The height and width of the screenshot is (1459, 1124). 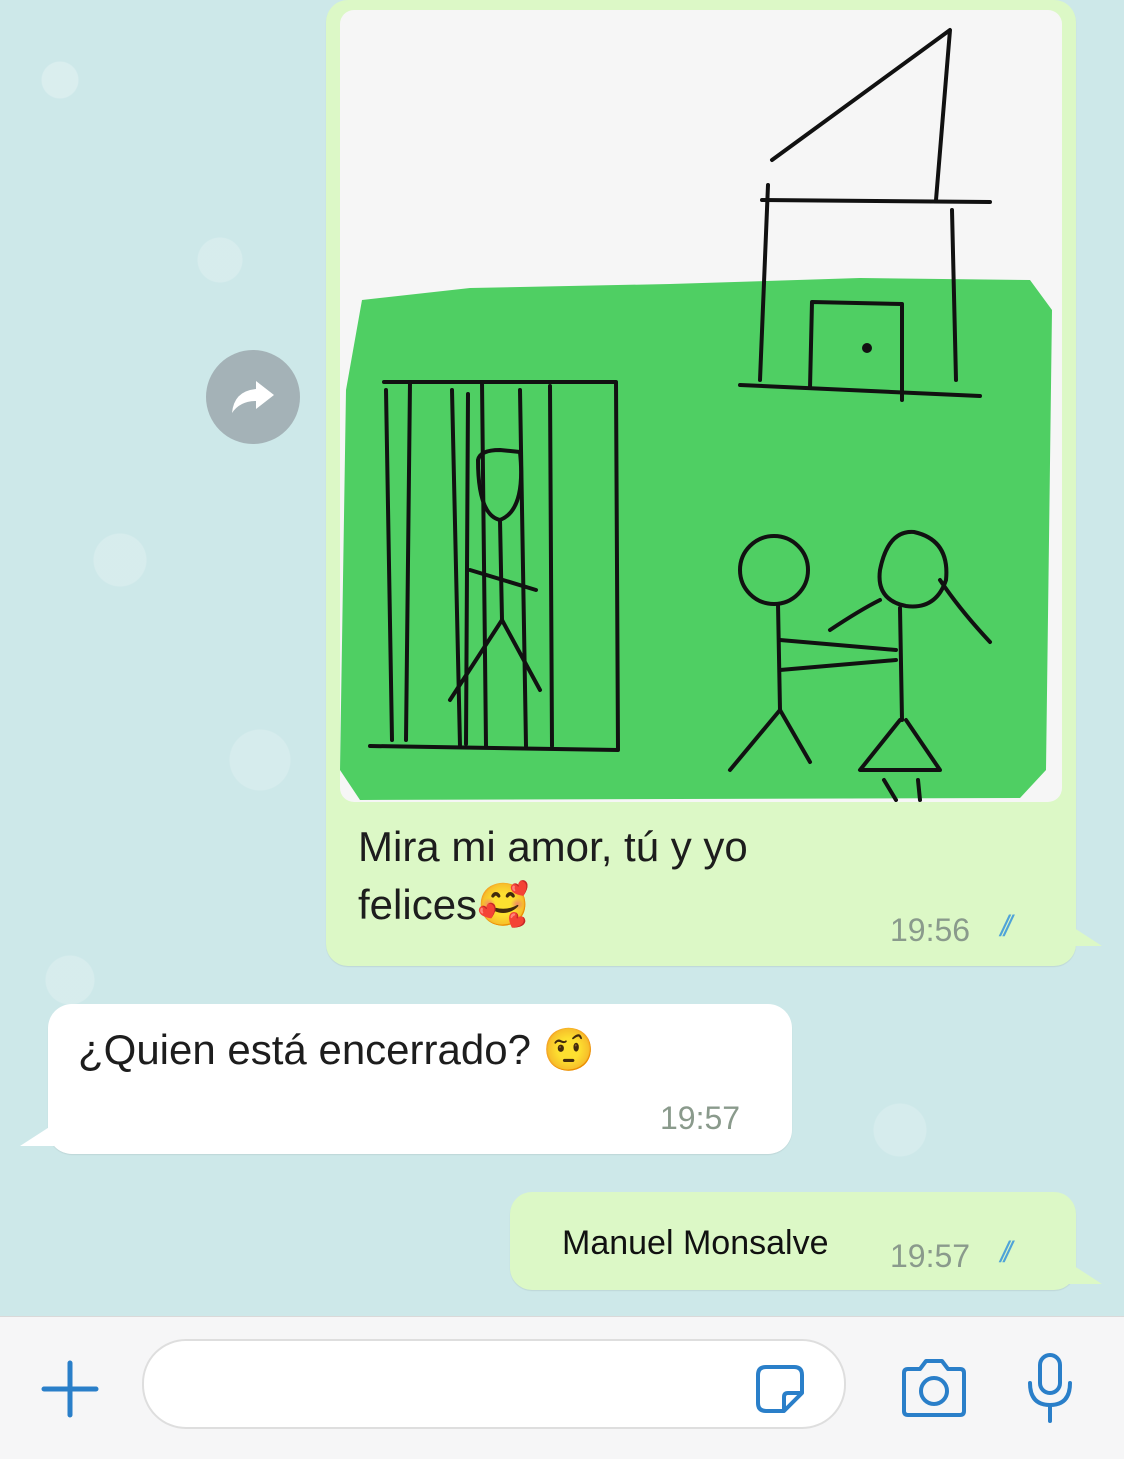 I want to click on sticker-button, so click(x=780, y=1389).